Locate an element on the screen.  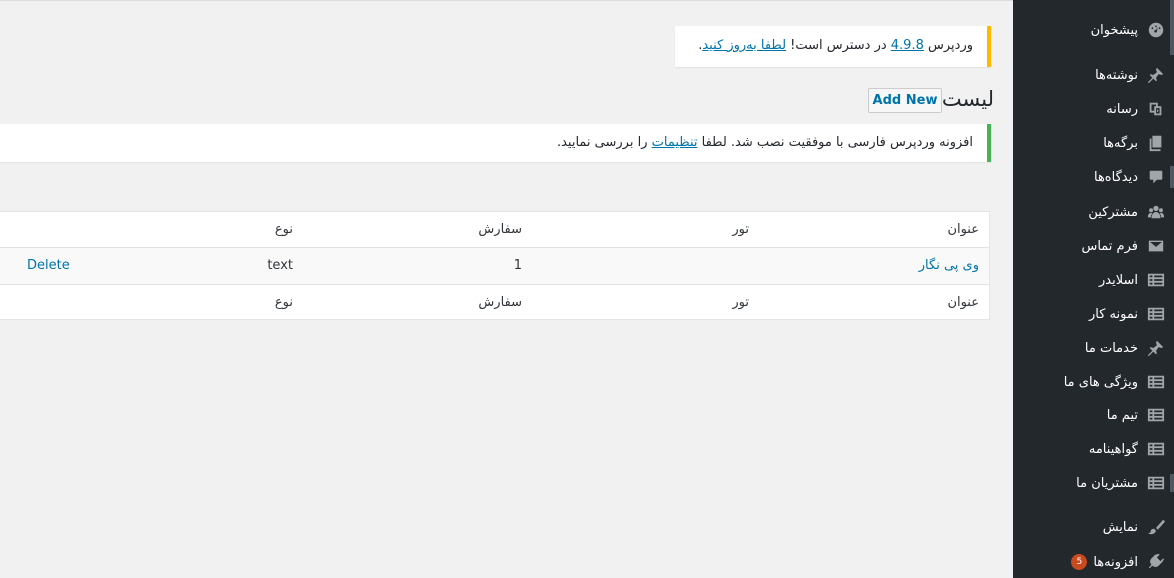
sidebar-item-subscribers: مشترکین is located at coordinates (1093, 212).